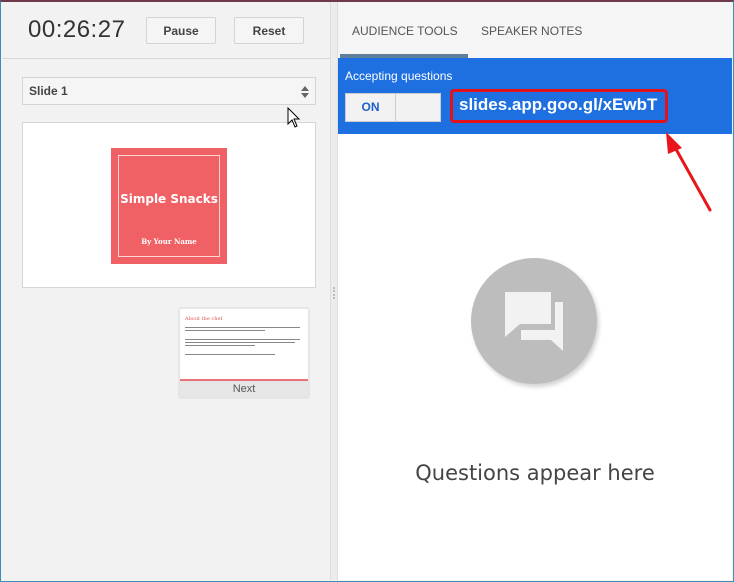  I want to click on annotation-arrow-icon, so click(689, 172).